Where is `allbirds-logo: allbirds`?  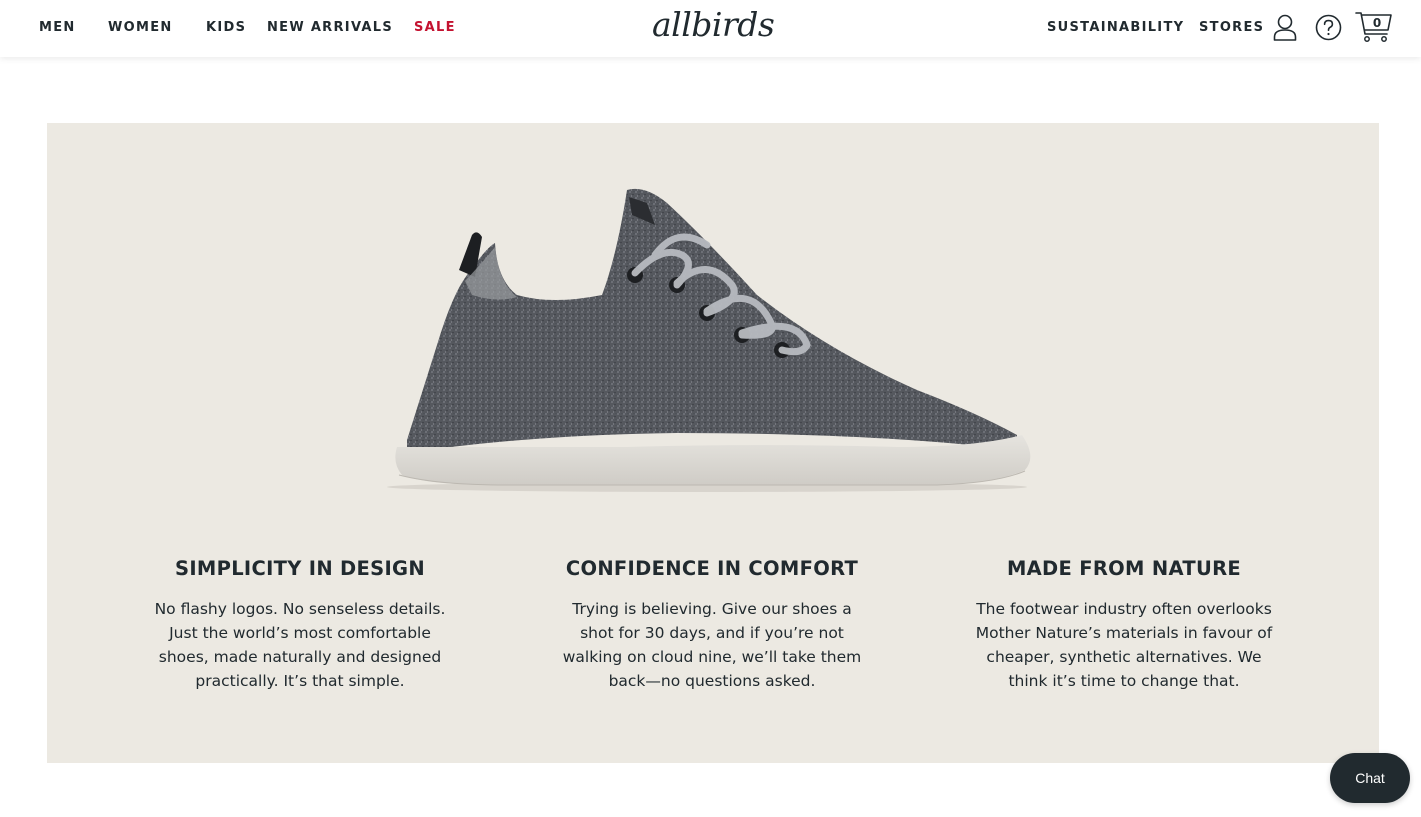
allbirds-logo: allbirds is located at coordinates (713, 27).